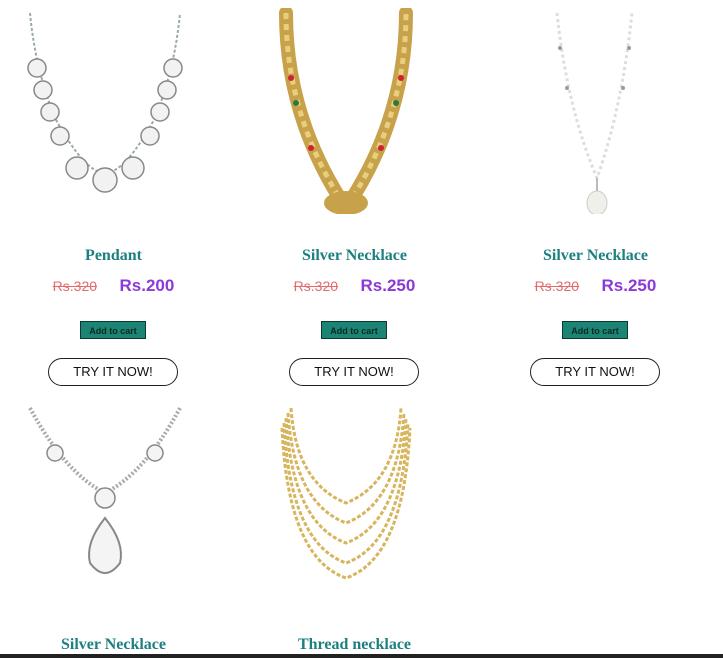 The height and width of the screenshot is (658, 723). What do you see at coordinates (587, 111) in the screenshot?
I see `pearl-chain-necklace-image` at bounding box center [587, 111].